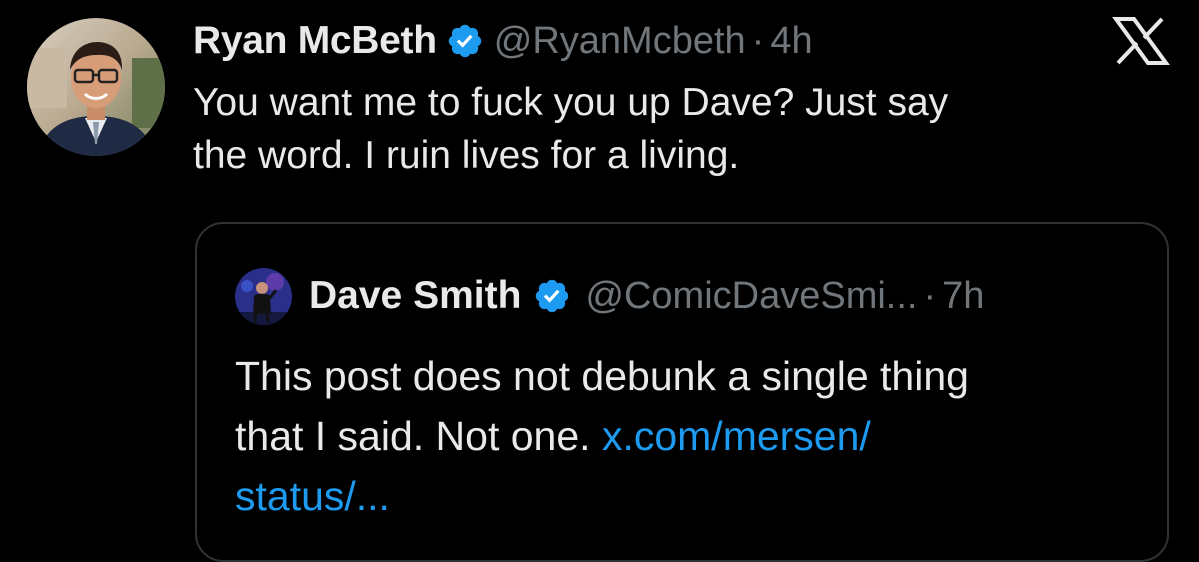 The image size is (1199, 562). Describe the element at coordinates (413, 436) in the screenshot. I see `quoted-text-prefix: that I said. Not one.` at that location.